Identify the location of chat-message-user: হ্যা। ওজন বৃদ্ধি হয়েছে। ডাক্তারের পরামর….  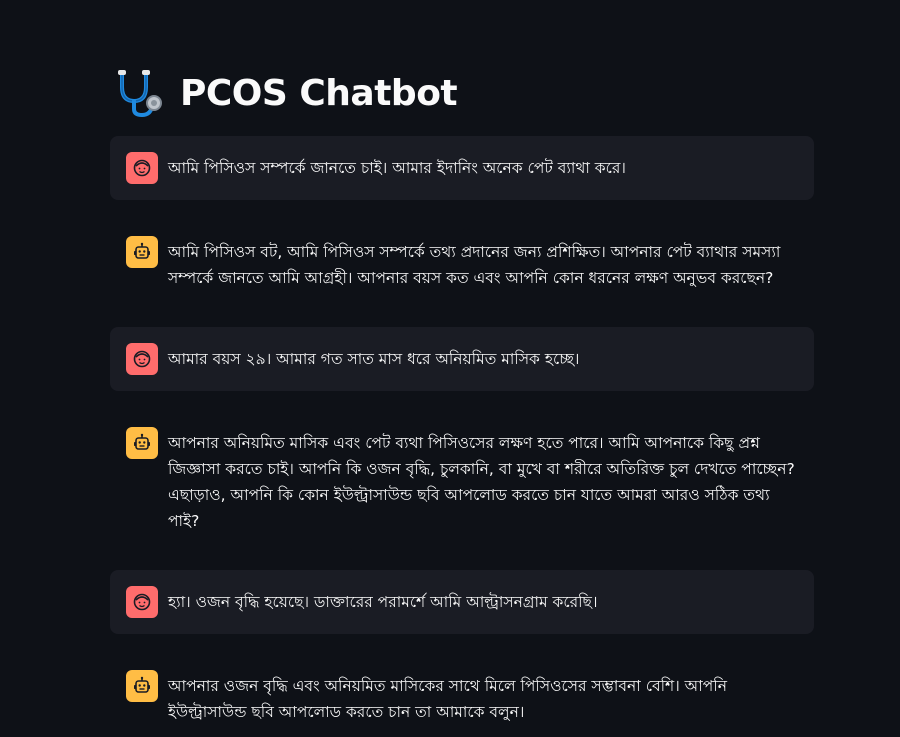
(462, 602).